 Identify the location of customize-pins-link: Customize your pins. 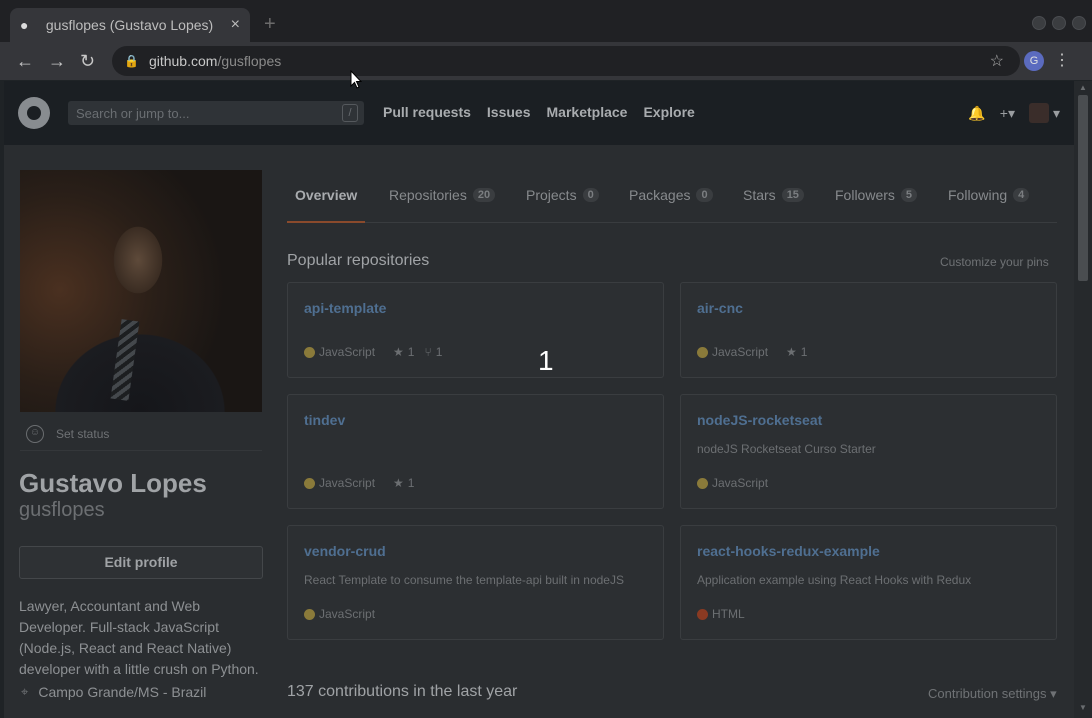
(994, 262).